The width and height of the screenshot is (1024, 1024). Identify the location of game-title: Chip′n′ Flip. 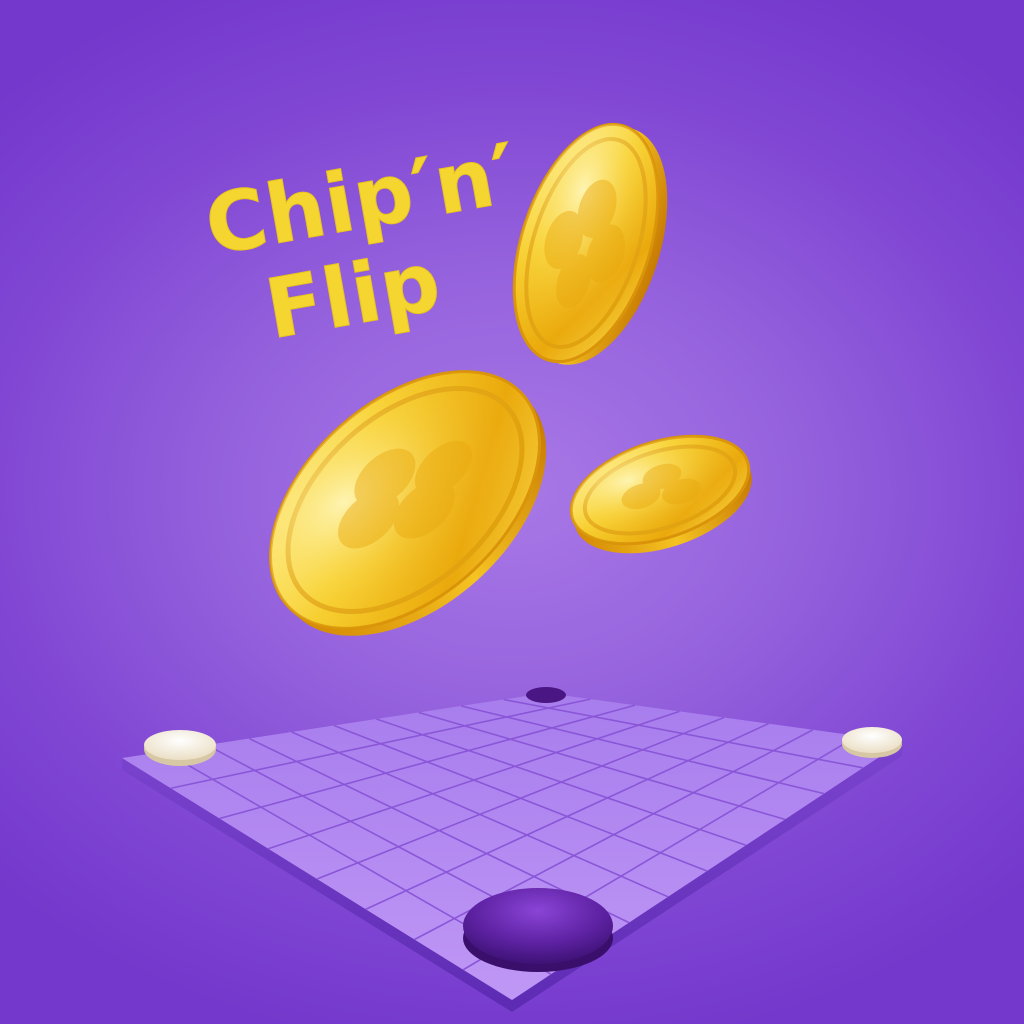
(361, 242).